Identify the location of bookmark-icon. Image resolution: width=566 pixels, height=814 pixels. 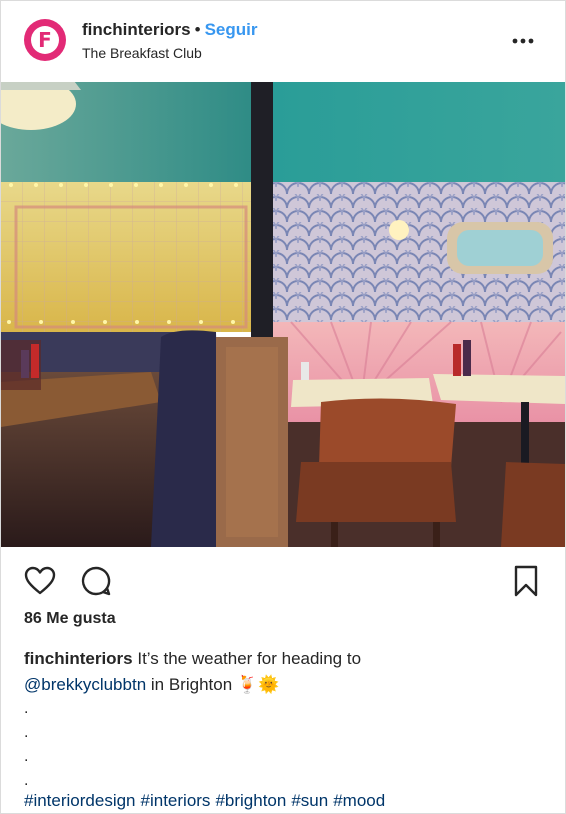
(526, 581).